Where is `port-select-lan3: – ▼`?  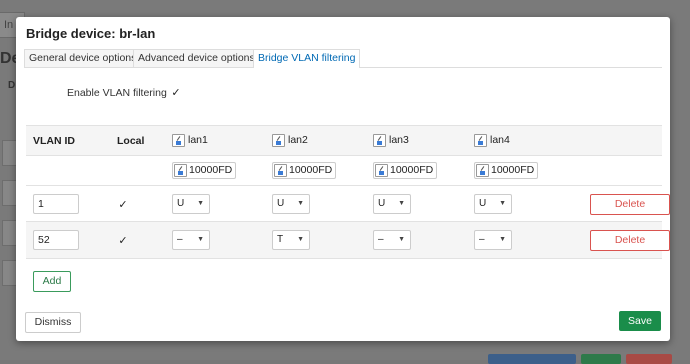 port-select-lan3: – ▼ is located at coordinates (392, 240).